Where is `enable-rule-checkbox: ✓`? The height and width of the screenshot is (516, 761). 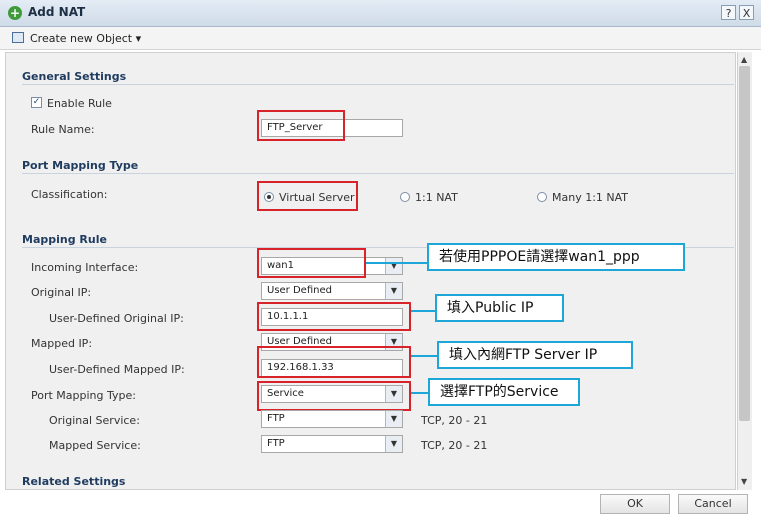 enable-rule-checkbox: ✓ is located at coordinates (36, 102).